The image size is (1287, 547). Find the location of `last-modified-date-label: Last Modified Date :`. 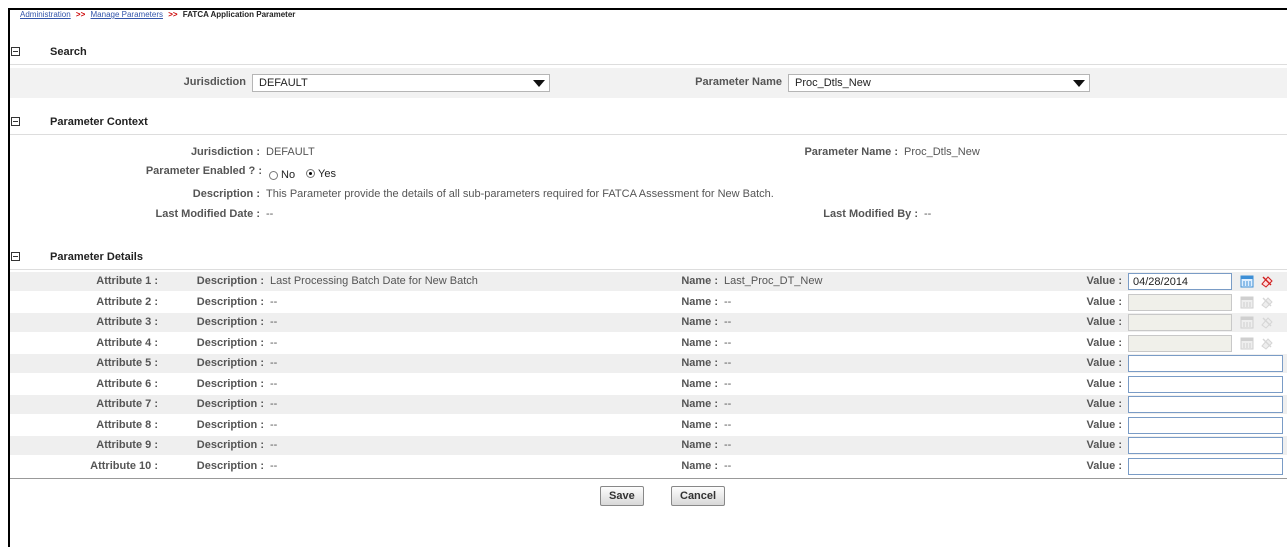

last-modified-date-label: Last Modified Date : is located at coordinates (207, 214).